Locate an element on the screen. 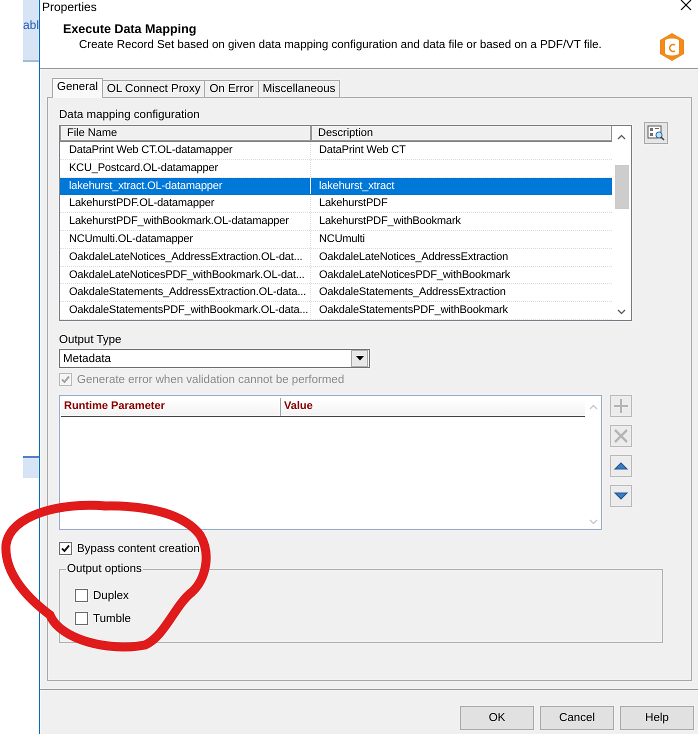  checkbox-label: Generate error when validation cannot be performed is located at coordinates (210, 380).